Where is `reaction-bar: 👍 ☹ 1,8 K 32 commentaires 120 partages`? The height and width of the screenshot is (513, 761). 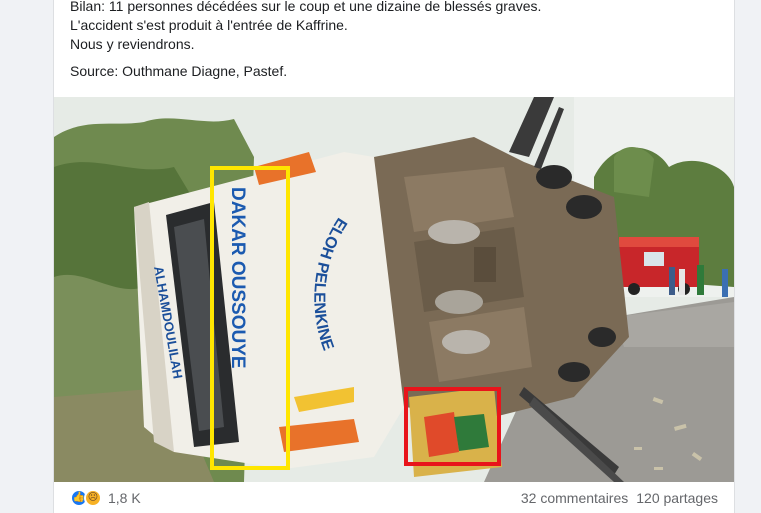
reaction-bar: 👍 ☹ 1,8 K 32 commentaires 120 partages is located at coordinates (394, 497).